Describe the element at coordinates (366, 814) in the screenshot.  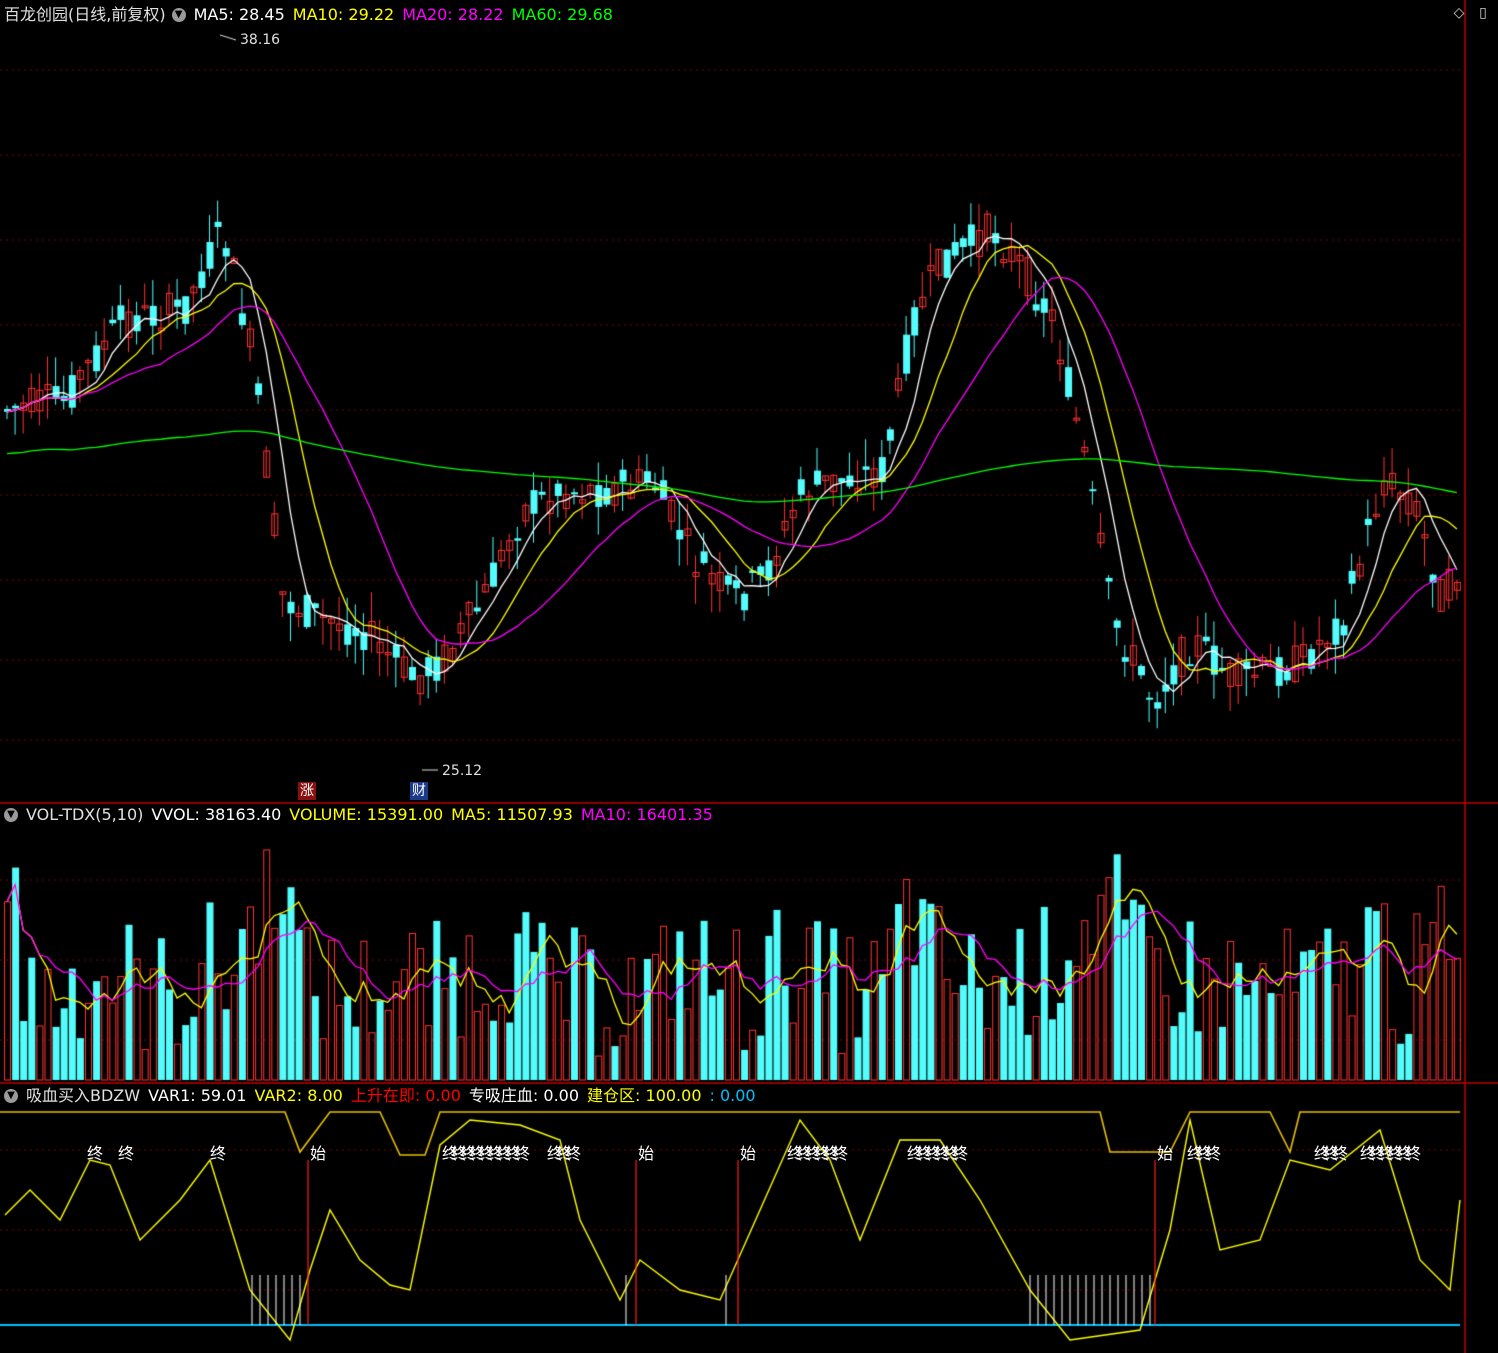
I see `volume-label: VOLUME: 15391.00` at that location.